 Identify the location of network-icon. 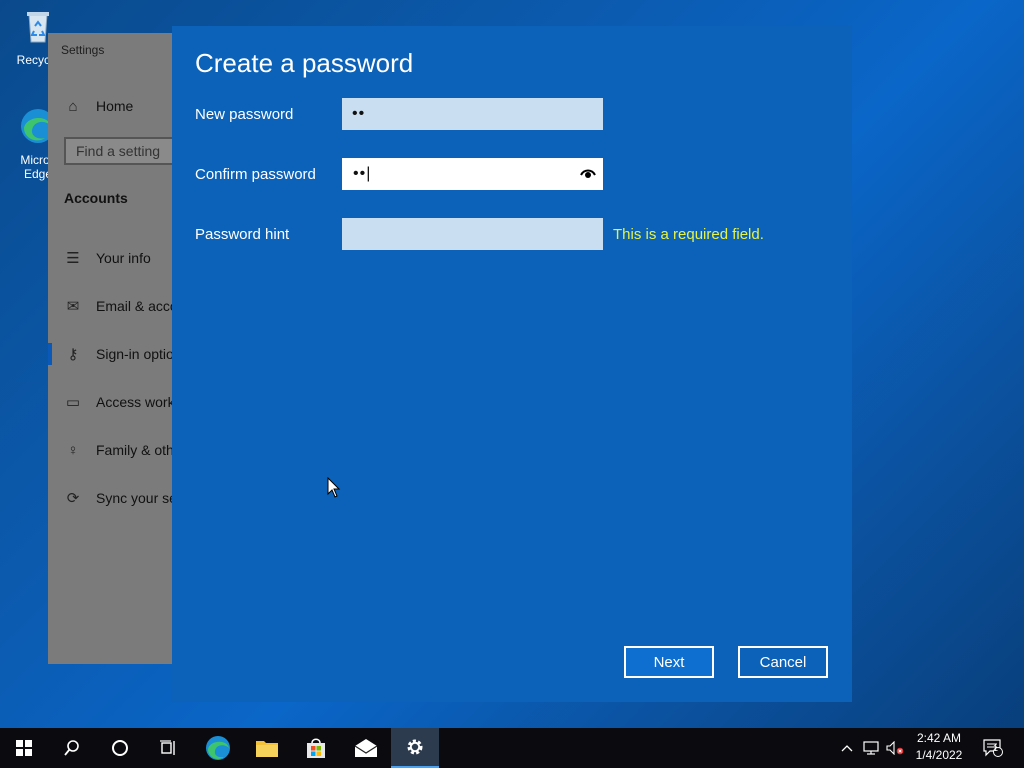
(871, 748).